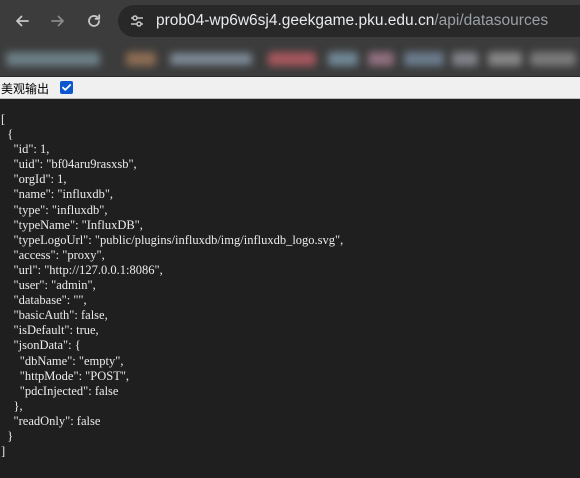 The image size is (580, 478). I want to click on reload-icon, so click(94, 20).